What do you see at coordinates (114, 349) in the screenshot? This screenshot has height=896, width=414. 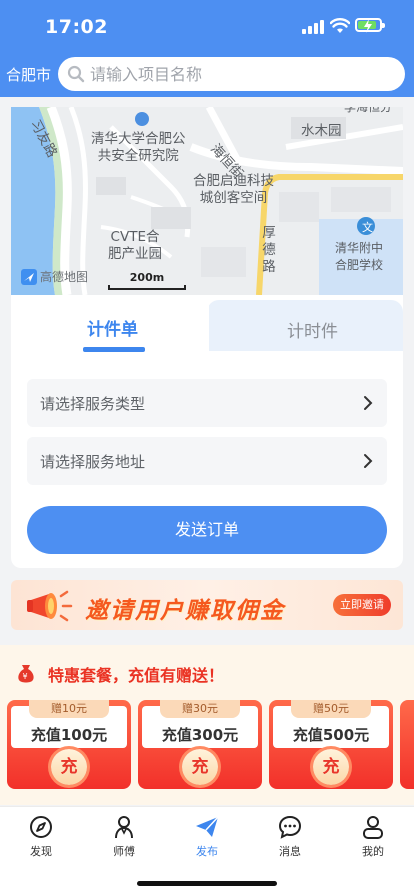 I see `tab-active-indicator` at bounding box center [114, 349].